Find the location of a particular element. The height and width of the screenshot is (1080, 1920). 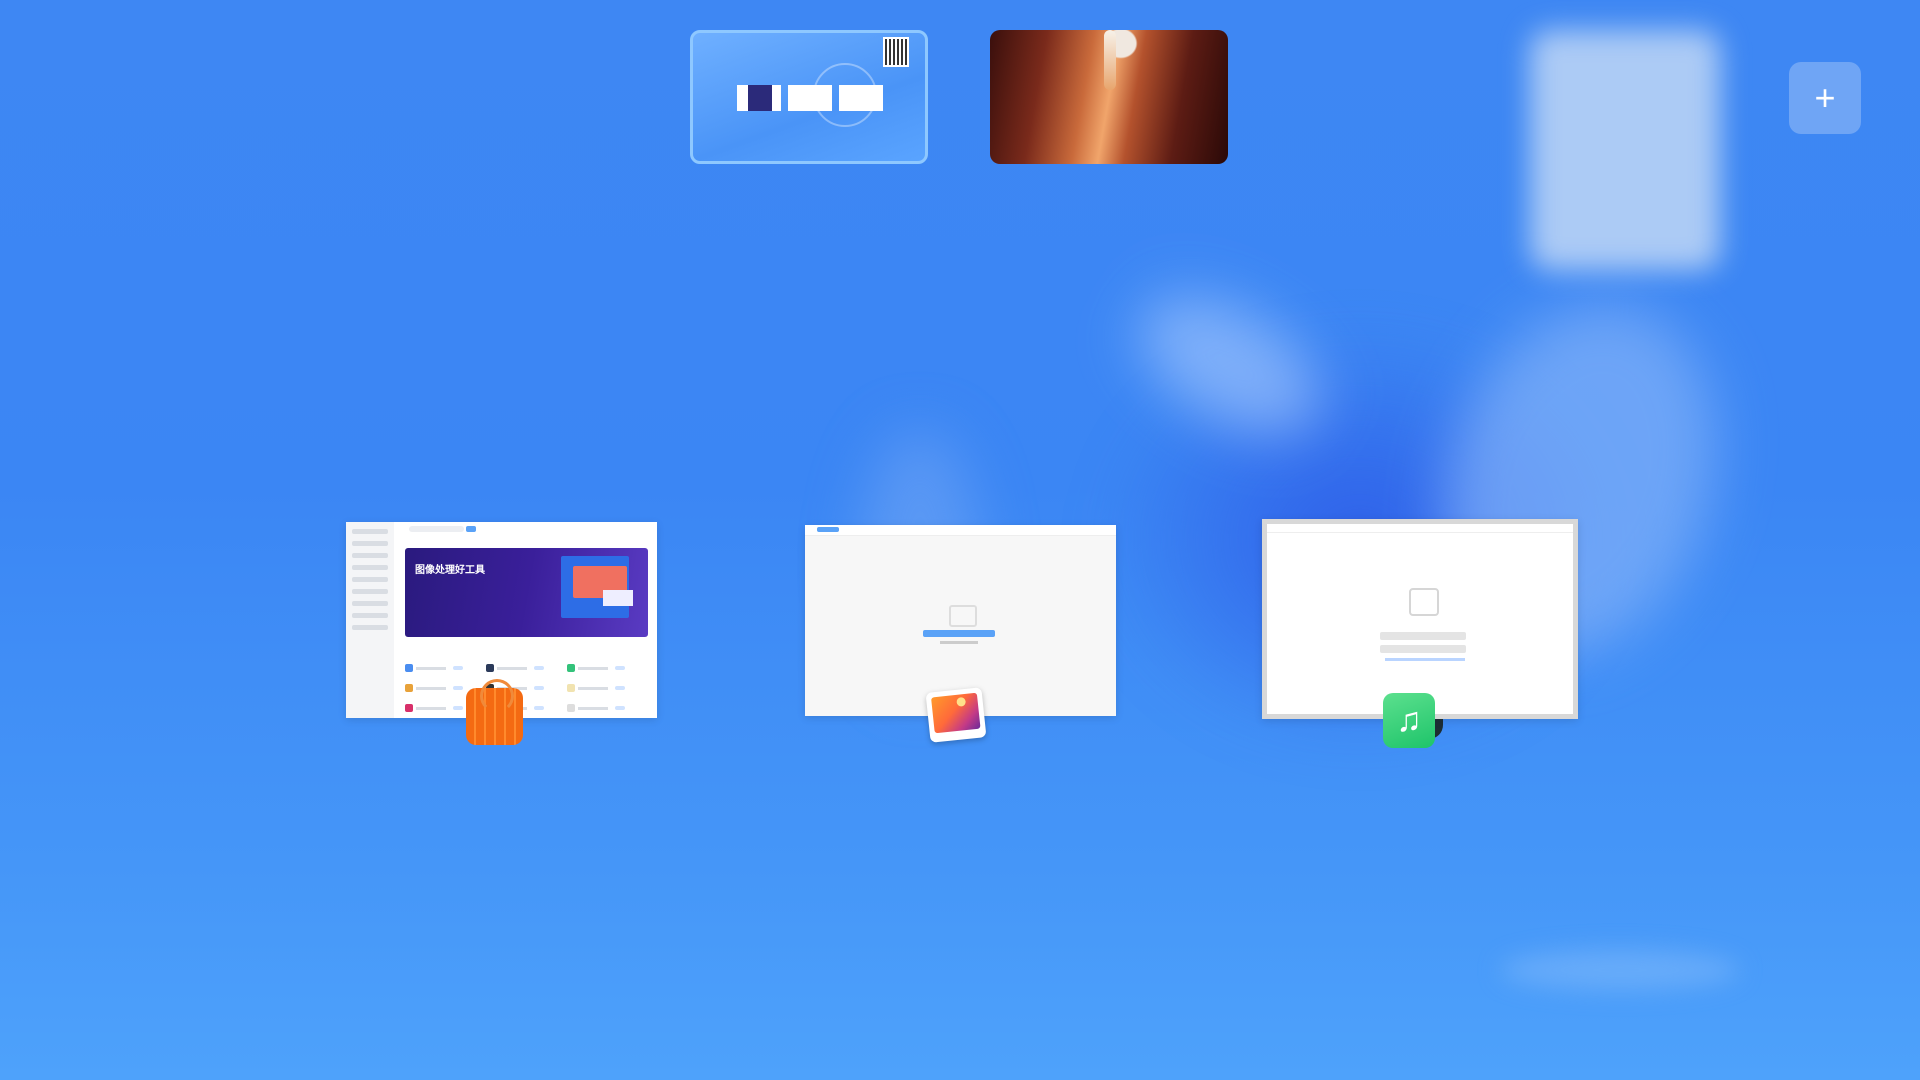

store-banner: 图像处理好工具 is located at coordinates (526, 592).